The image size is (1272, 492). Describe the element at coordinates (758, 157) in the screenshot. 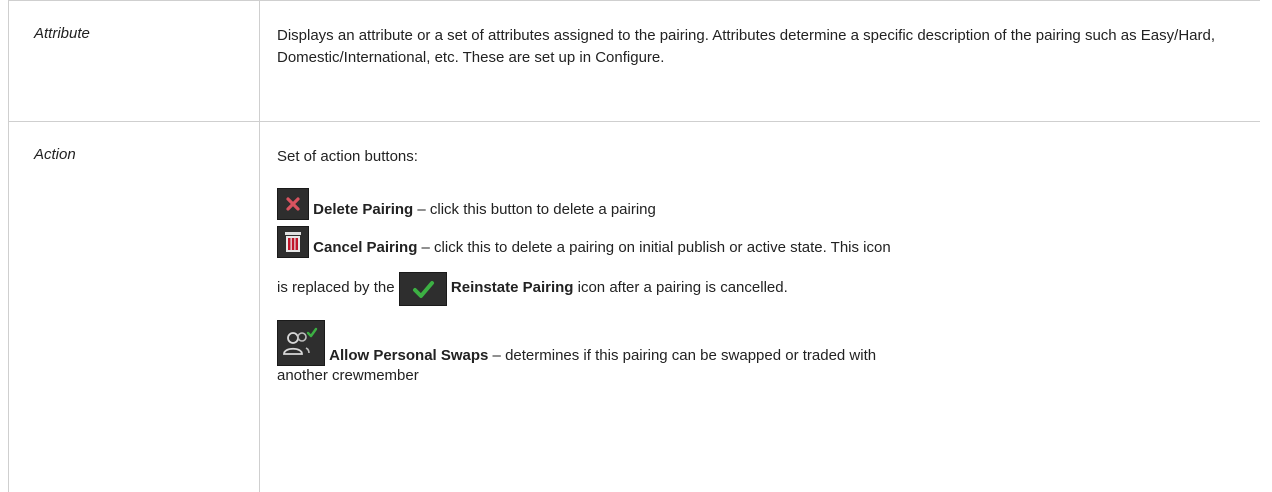

I see `action-intro: Set of action buttons:` at that location.